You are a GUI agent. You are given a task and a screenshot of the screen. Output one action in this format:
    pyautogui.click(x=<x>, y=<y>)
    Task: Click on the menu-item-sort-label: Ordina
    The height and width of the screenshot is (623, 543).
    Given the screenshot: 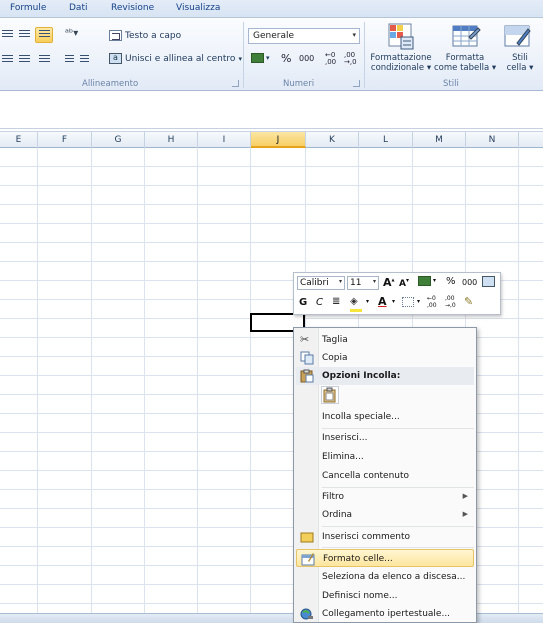 What is the action you would take?
    pyautogui.click(x=337, y=515)
    